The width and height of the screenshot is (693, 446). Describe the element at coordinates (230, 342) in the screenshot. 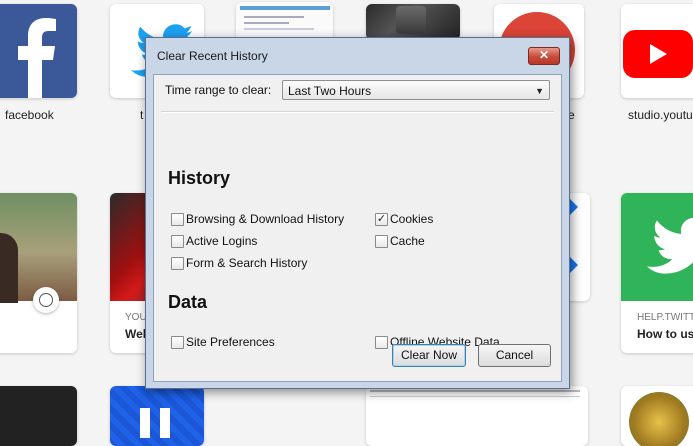

I see `checkbox-label: Site Preferences` at that location.